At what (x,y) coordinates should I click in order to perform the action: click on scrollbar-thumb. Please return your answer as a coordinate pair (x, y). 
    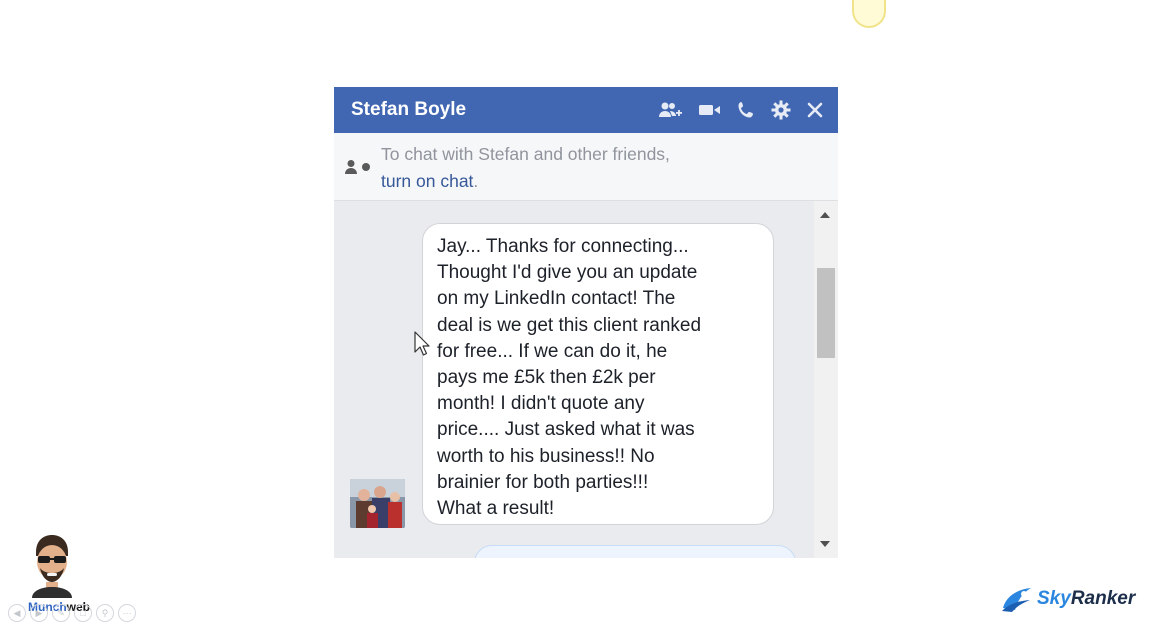
    Looking at the image, I should click on (826, 313).